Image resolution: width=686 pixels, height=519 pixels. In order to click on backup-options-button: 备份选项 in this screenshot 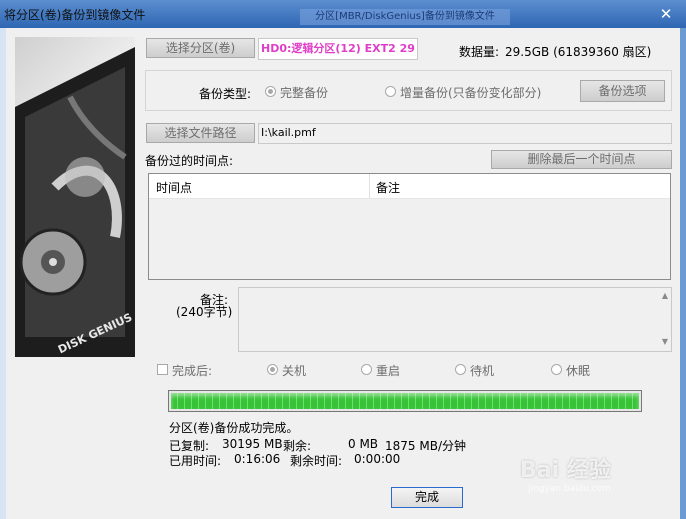, I will do `click(622, 91)`.